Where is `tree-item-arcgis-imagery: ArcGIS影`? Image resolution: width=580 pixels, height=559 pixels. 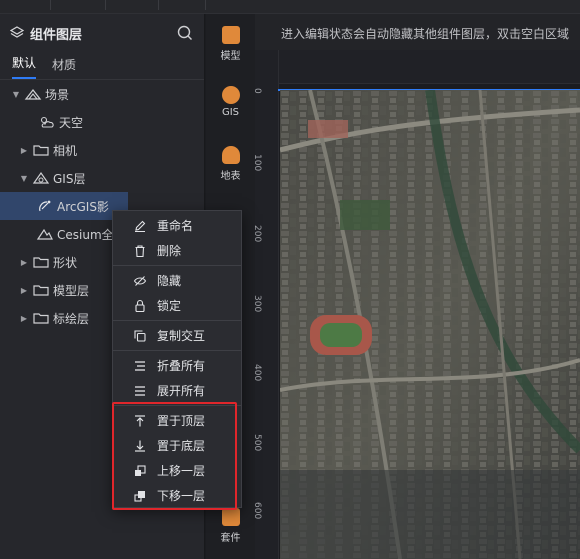
tree-item-arcgis-imagery: ArcGIS影 is located at coordinates (64, 206).